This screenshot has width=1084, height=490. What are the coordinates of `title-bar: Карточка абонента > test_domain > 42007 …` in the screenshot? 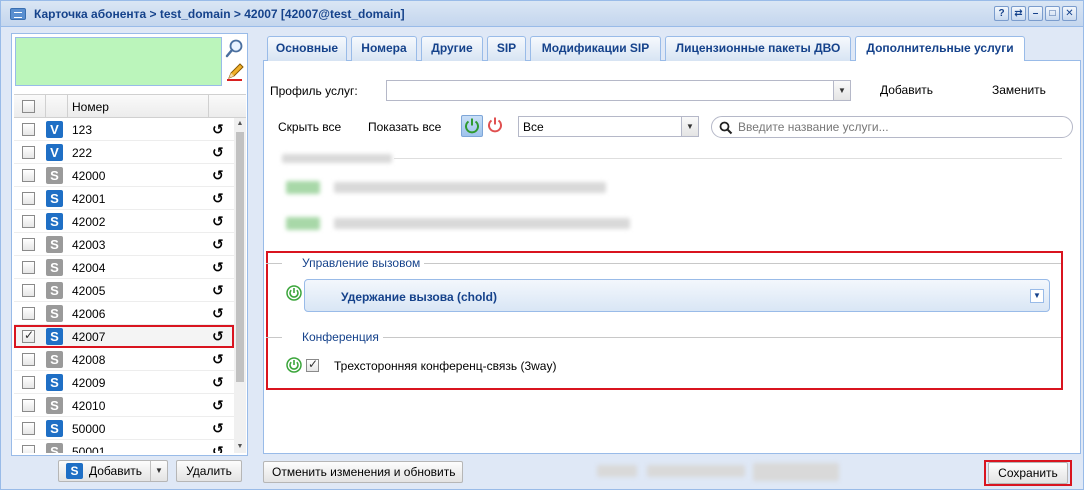 It's located at (542, 14).